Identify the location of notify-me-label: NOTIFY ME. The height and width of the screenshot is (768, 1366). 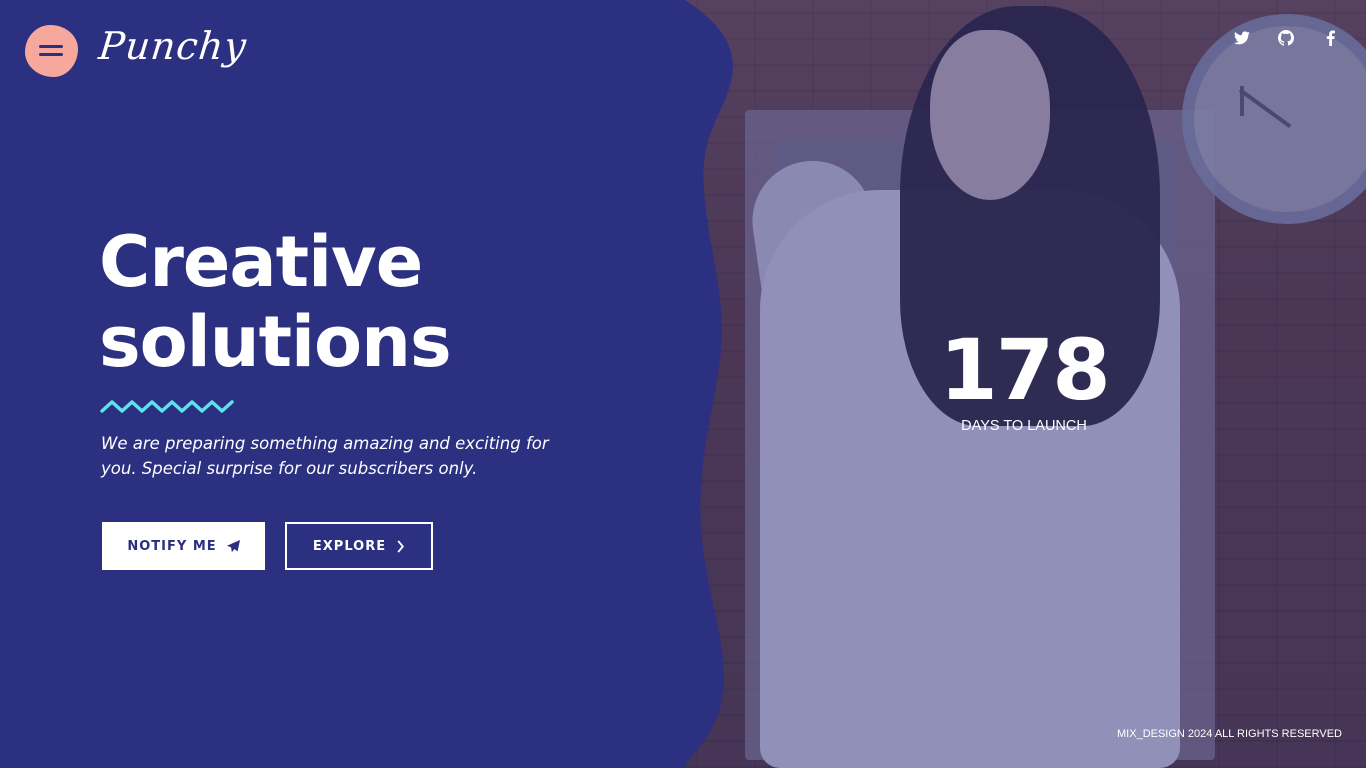
(172, 546).